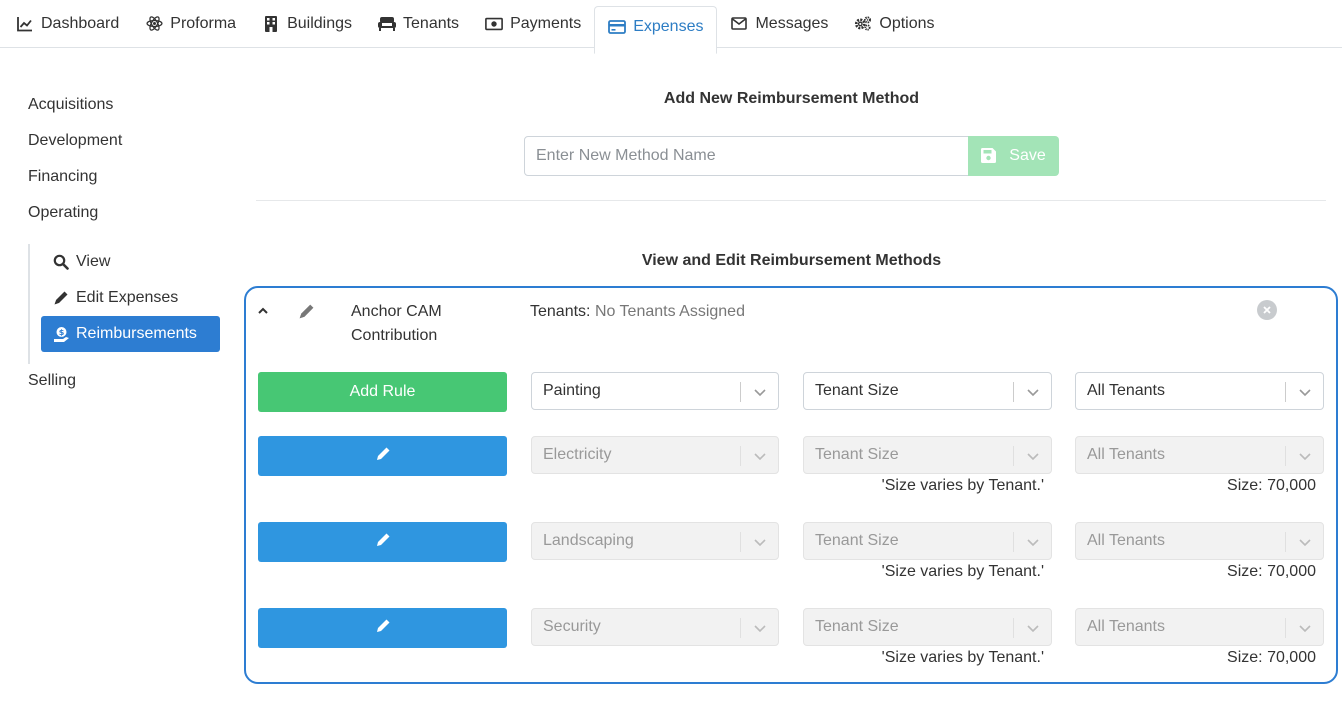  What do you see at coordinates (656, 30) in the screenshot?
I see `tab-expenses: Expenses` at bounding box center [656, 30].